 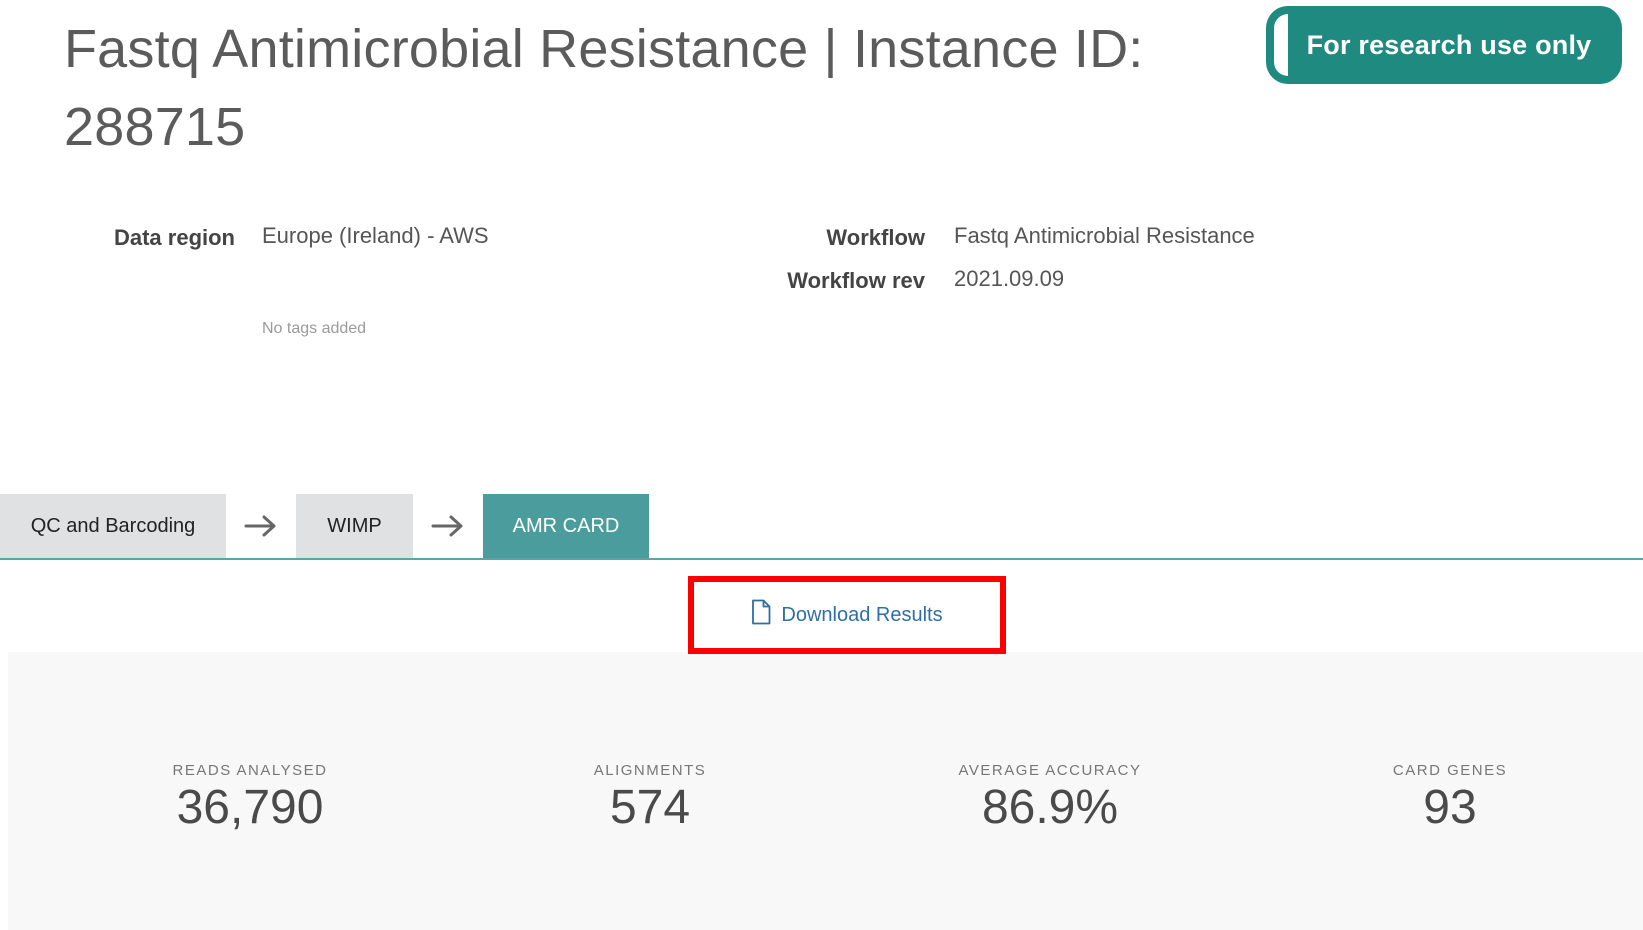 What do you see at coordinates (856, 280) in the screenshot?
I see `workflow-rev-label: Workflow rev` at bounding box center [856, 280].